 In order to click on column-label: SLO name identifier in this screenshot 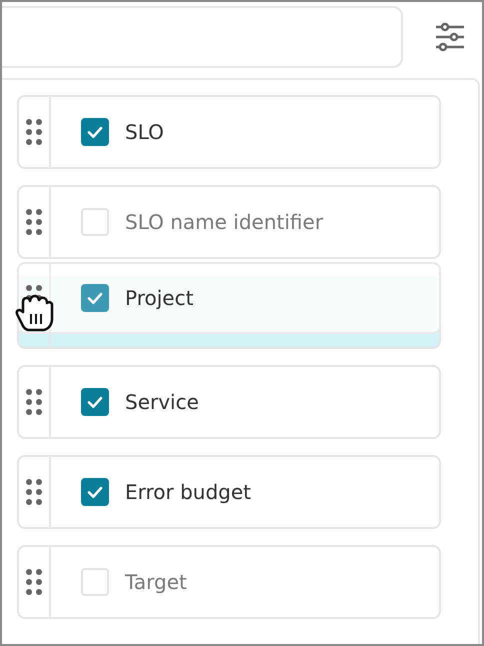, I will do `click(224, 222)`.